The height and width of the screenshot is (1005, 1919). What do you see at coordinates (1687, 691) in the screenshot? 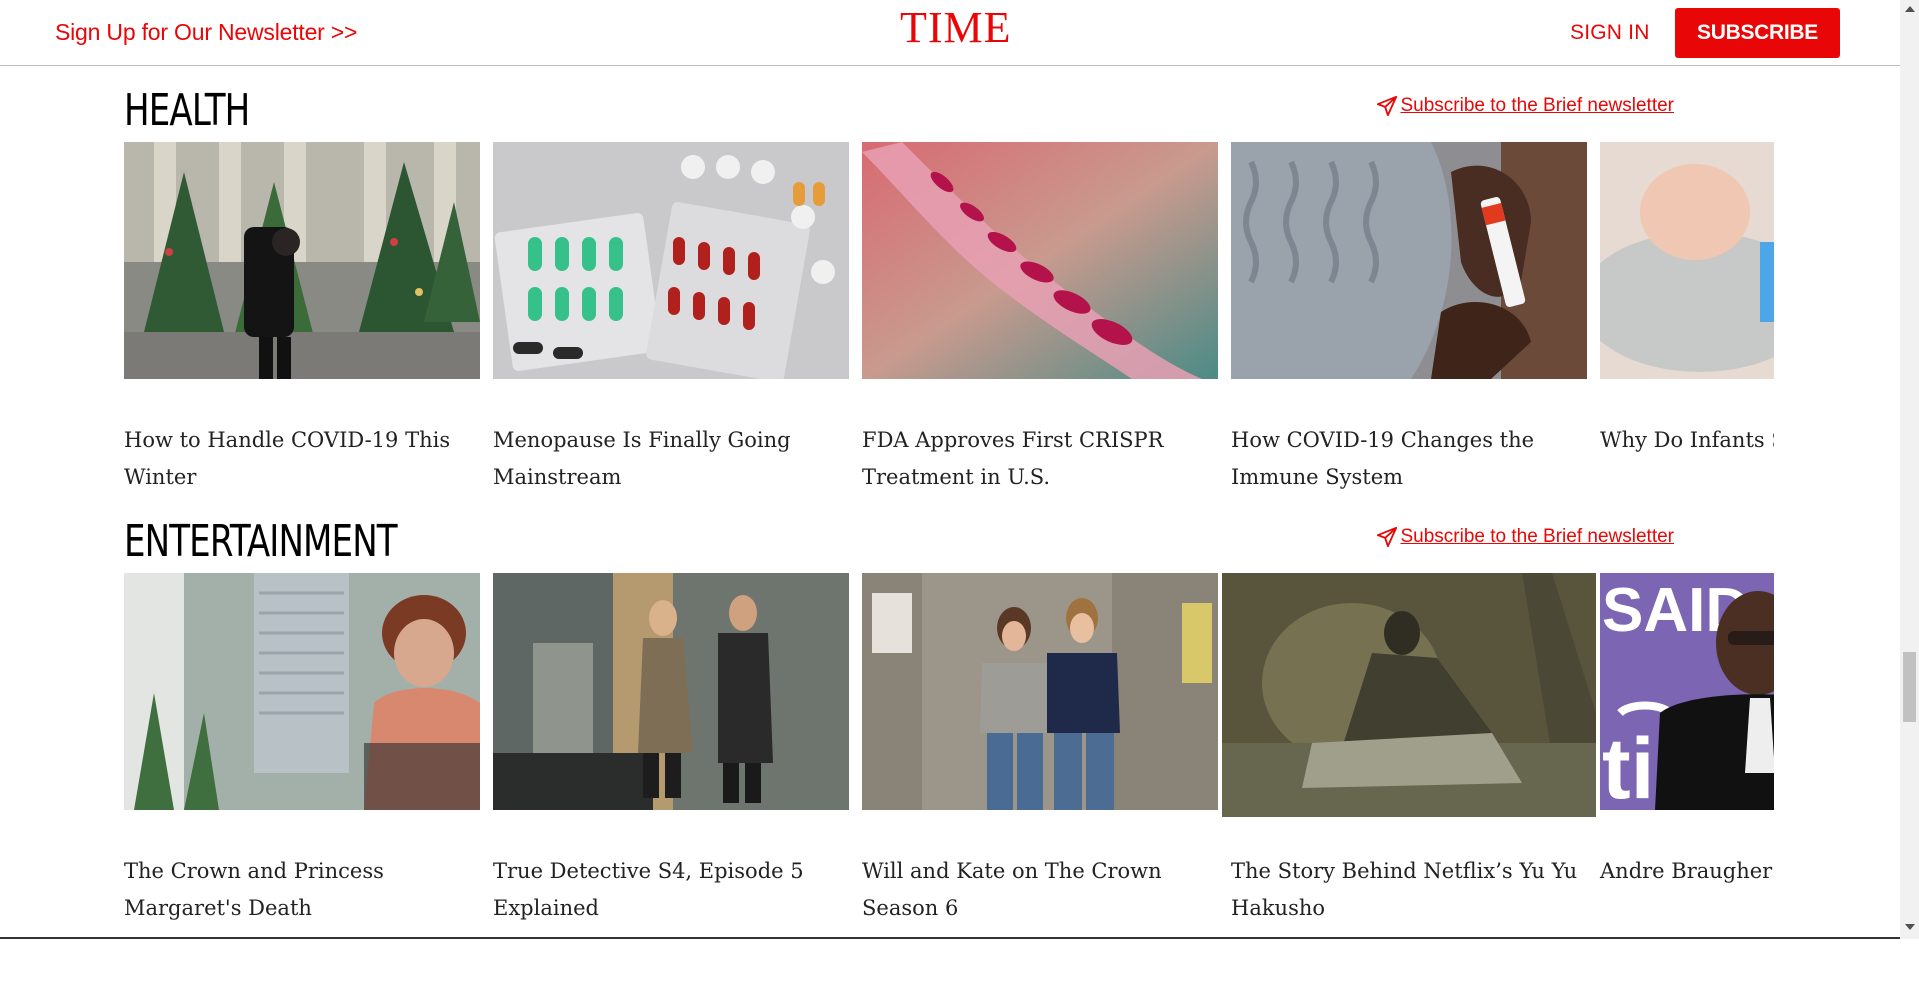
I see `article-thumbnail: SAID ti` at bounding box center [1687, 691].